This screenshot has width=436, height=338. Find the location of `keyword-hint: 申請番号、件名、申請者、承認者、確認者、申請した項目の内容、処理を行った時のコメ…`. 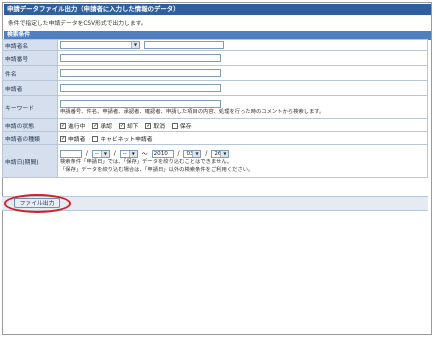

keyword-hint: 申請番号、件名、申請者、承認者、確認者、申請した項目の内容、処理を行った時のコメ… is located at coordinates (192, 112).